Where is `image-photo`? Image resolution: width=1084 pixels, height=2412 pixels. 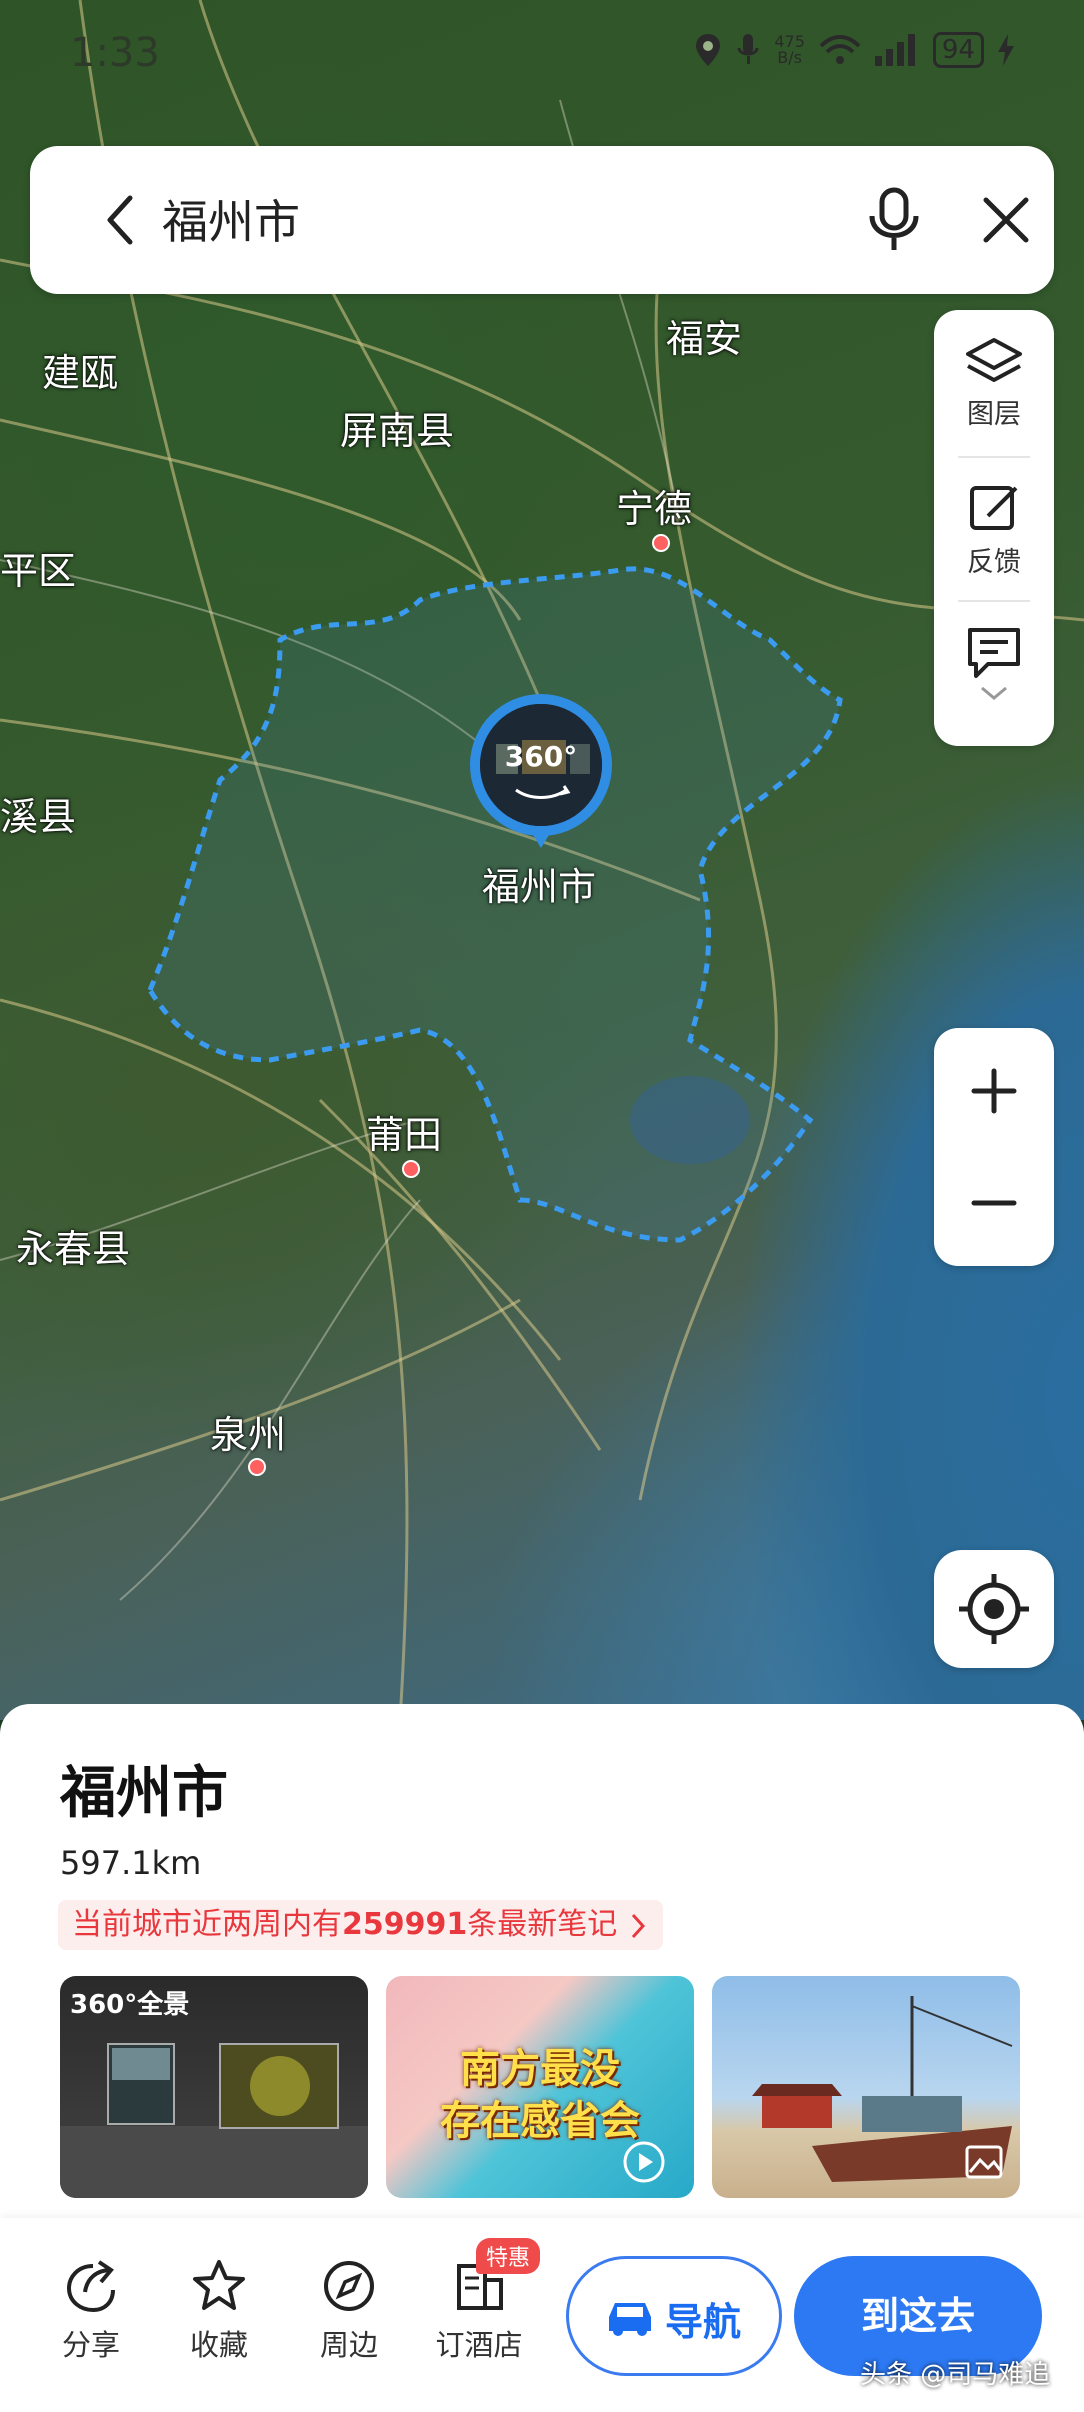 image-photo is located at coordinates (866, 2087).